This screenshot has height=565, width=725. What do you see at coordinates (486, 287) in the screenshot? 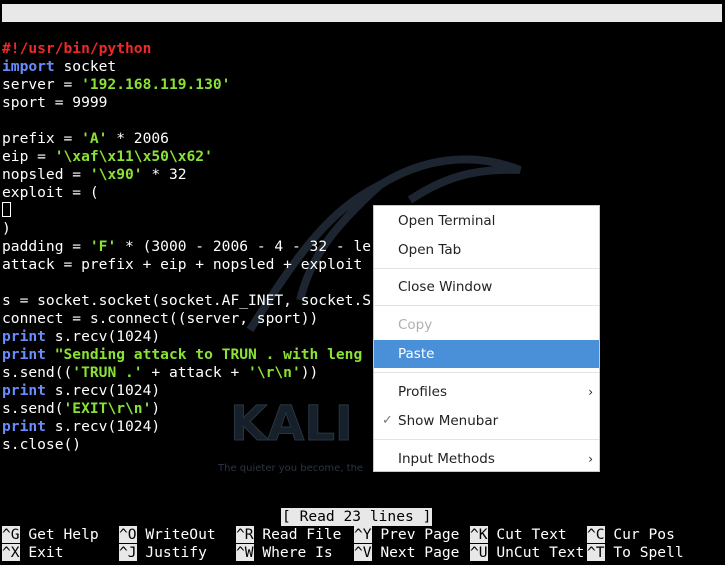
I see `menu-item-close-window: Close Window` at bounding box center [486, 287].